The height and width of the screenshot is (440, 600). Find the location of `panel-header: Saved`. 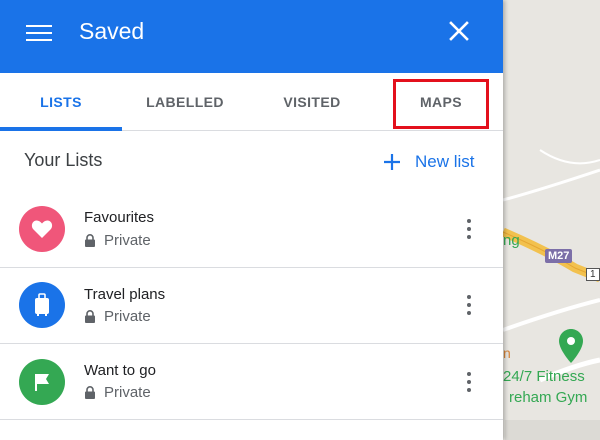

panel-header: Saved is located at coordinates (251, 36).